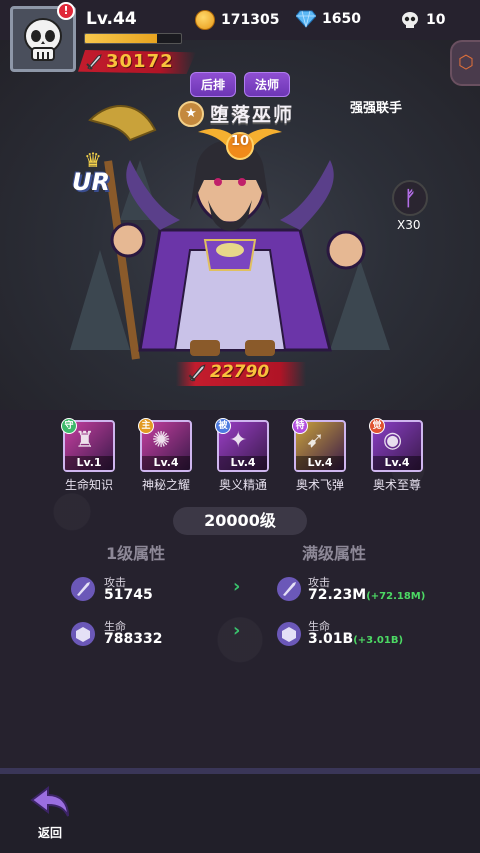  Describe the element at coordinates (136, 553) in the screenshot. I see `base-stats-header: 1级属性` at that location.